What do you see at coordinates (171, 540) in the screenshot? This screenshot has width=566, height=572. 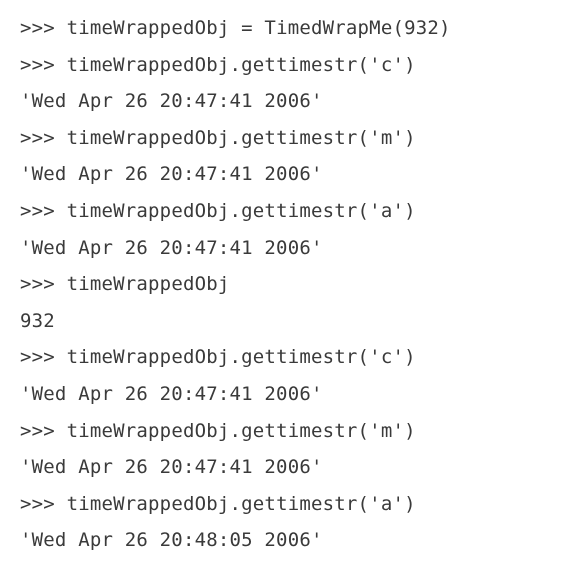 I see `output-text: 'Wed Apr 26 20:48:05 2006'` at bounding box center [171, 540].